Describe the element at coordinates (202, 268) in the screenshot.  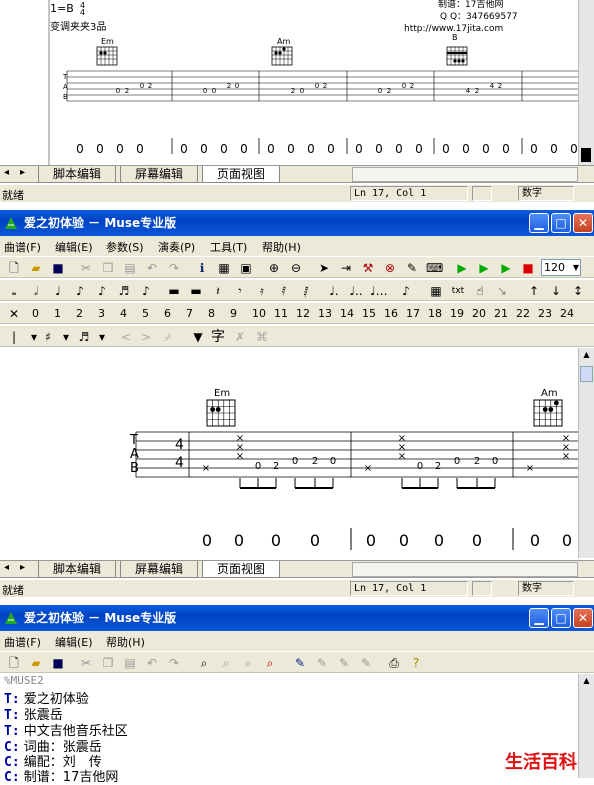
I see `info-icon: ℹ` at that location.